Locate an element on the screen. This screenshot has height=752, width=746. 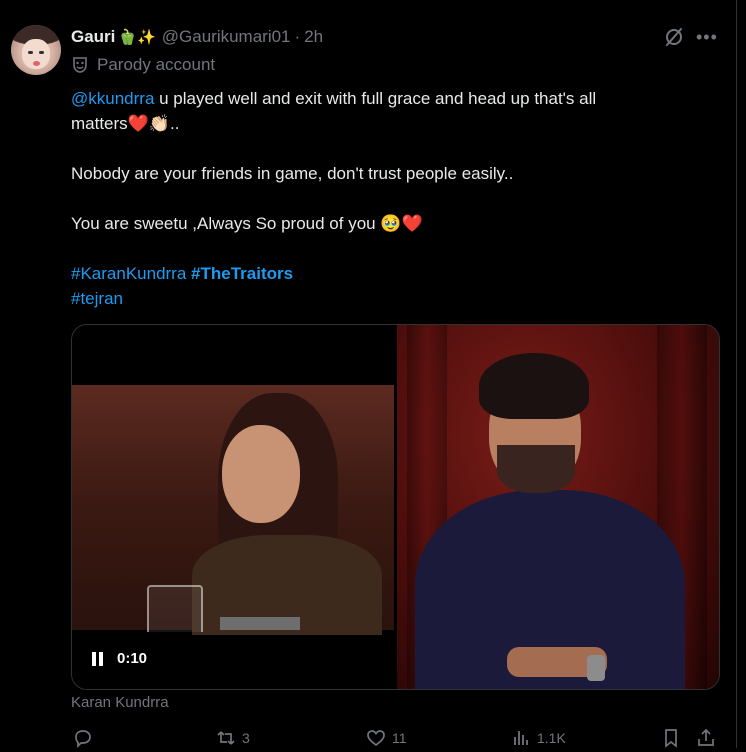
repost-count: 3 is located at coordinates (246, 738).